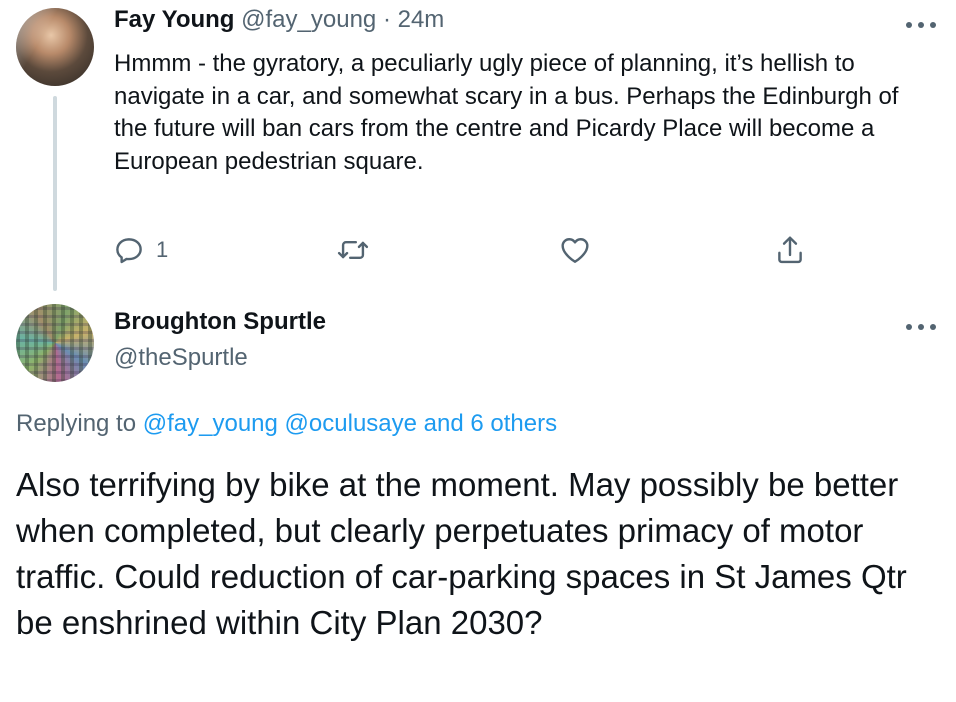 Image resolution: width=956 pixels, height=702 pixels. I want to click on share-icon, so click(790, 250).